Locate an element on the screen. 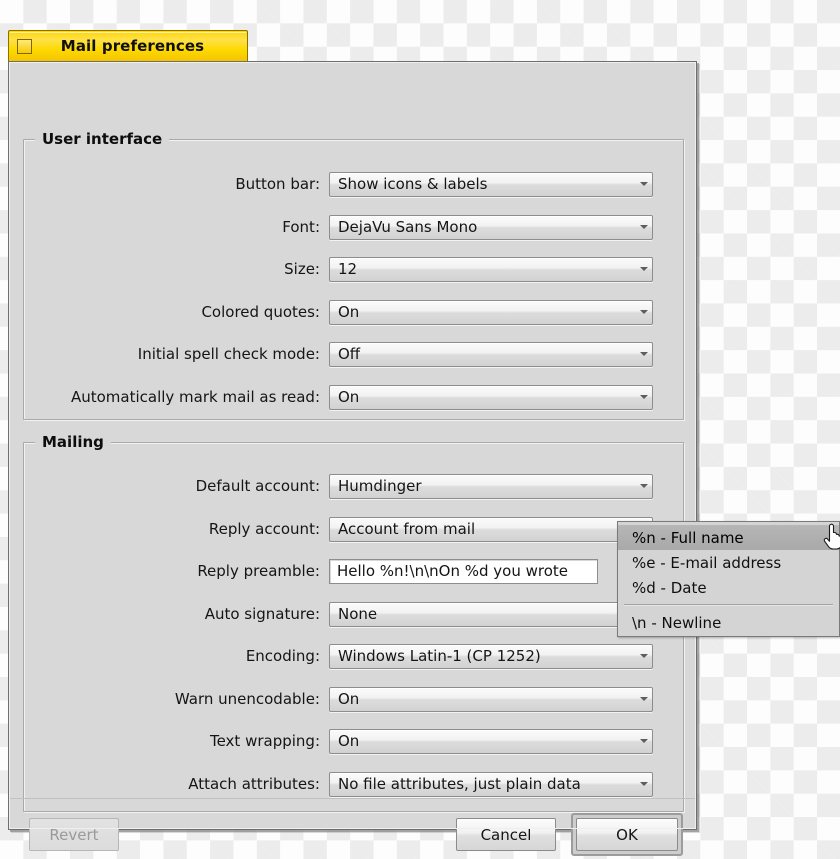 This screenshot has height=859, width=840. dropdown-auto-signature: None is located at coordinates (491, 614).